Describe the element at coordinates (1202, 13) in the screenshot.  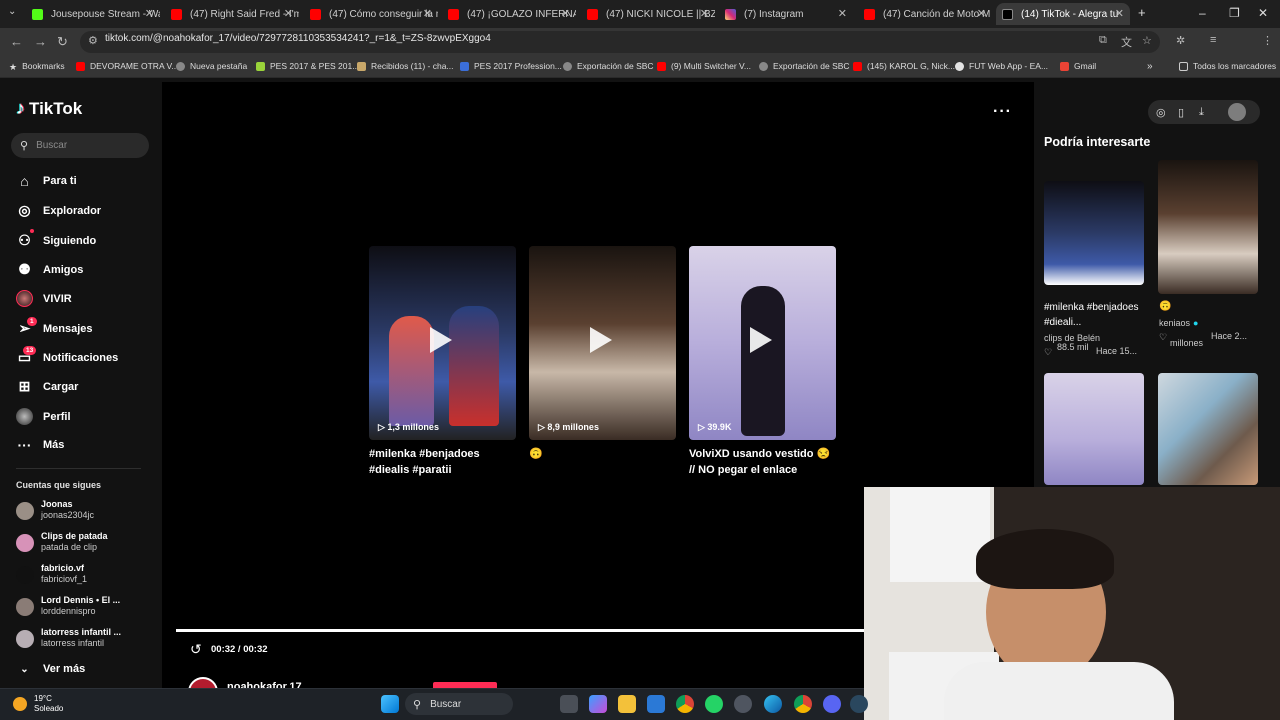
I see `minimize-icon: –` at that location.